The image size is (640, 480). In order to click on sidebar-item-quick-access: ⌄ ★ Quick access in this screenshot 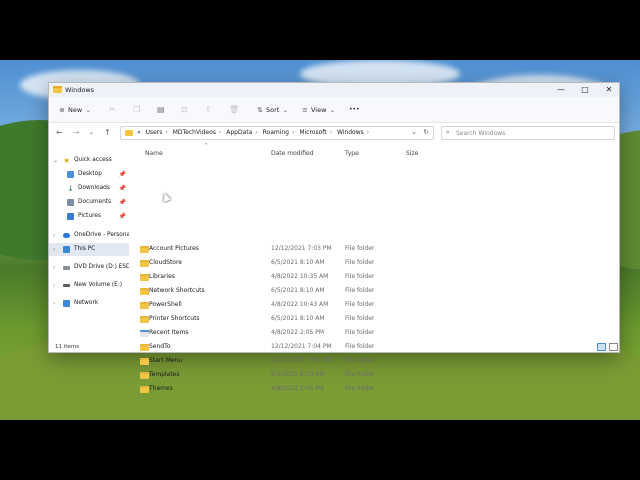, I will do `click(89, 160)`.